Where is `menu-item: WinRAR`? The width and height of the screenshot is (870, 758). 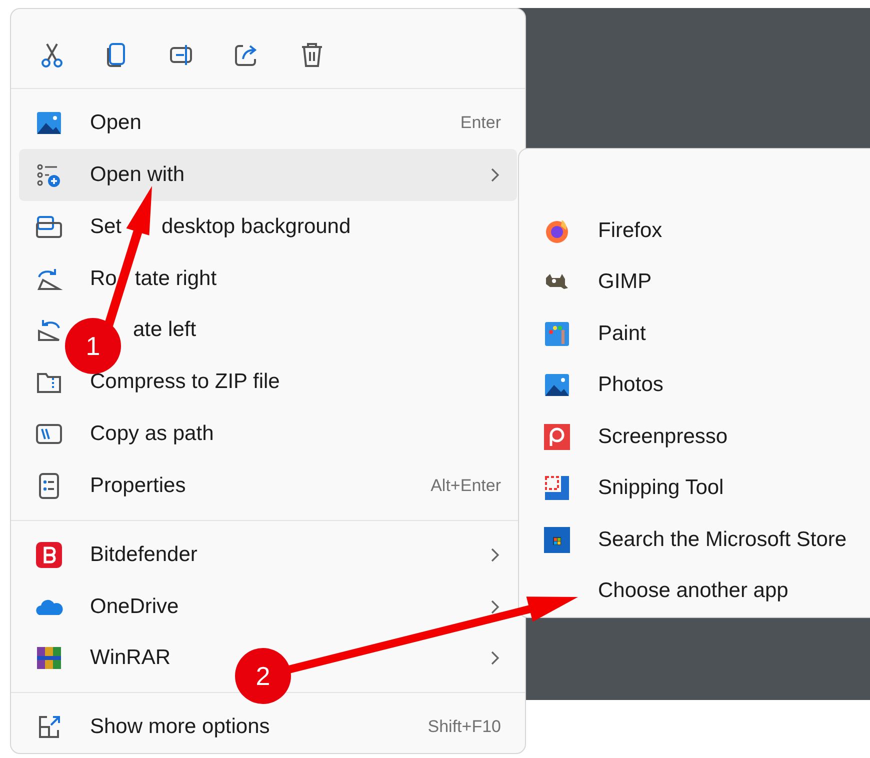 menu-item: WinRAR is located at coordinates (130, 658).